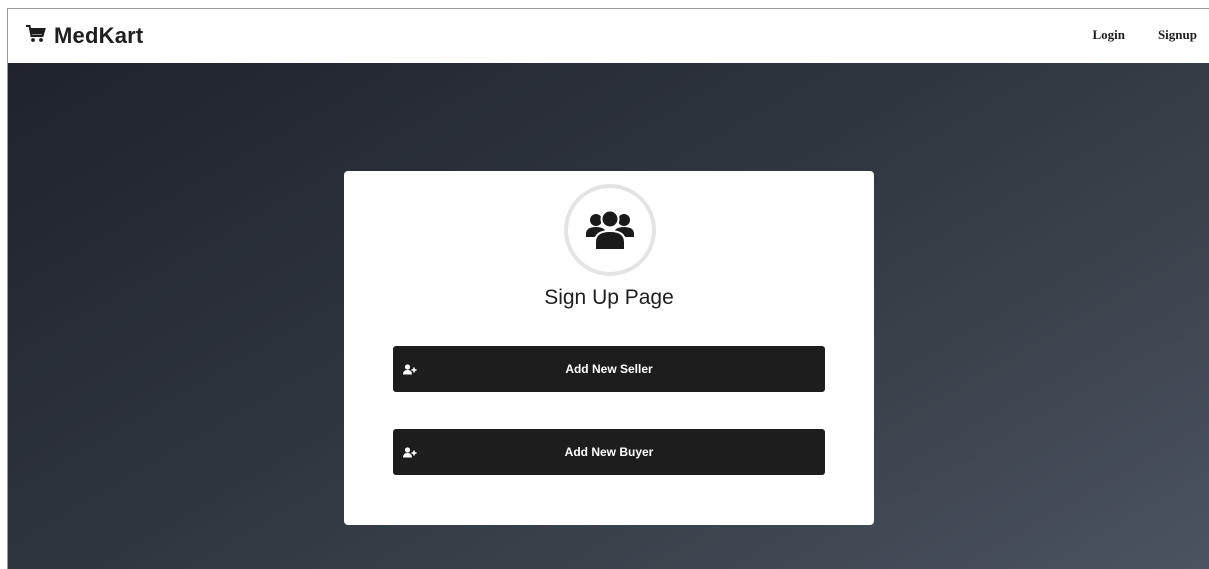 The image size is (1209, 569). What do you see at coordinates (608, 36) in the screenshot?
I see `navbar: MedKart Login Signup` at bounding box center [608, 36].